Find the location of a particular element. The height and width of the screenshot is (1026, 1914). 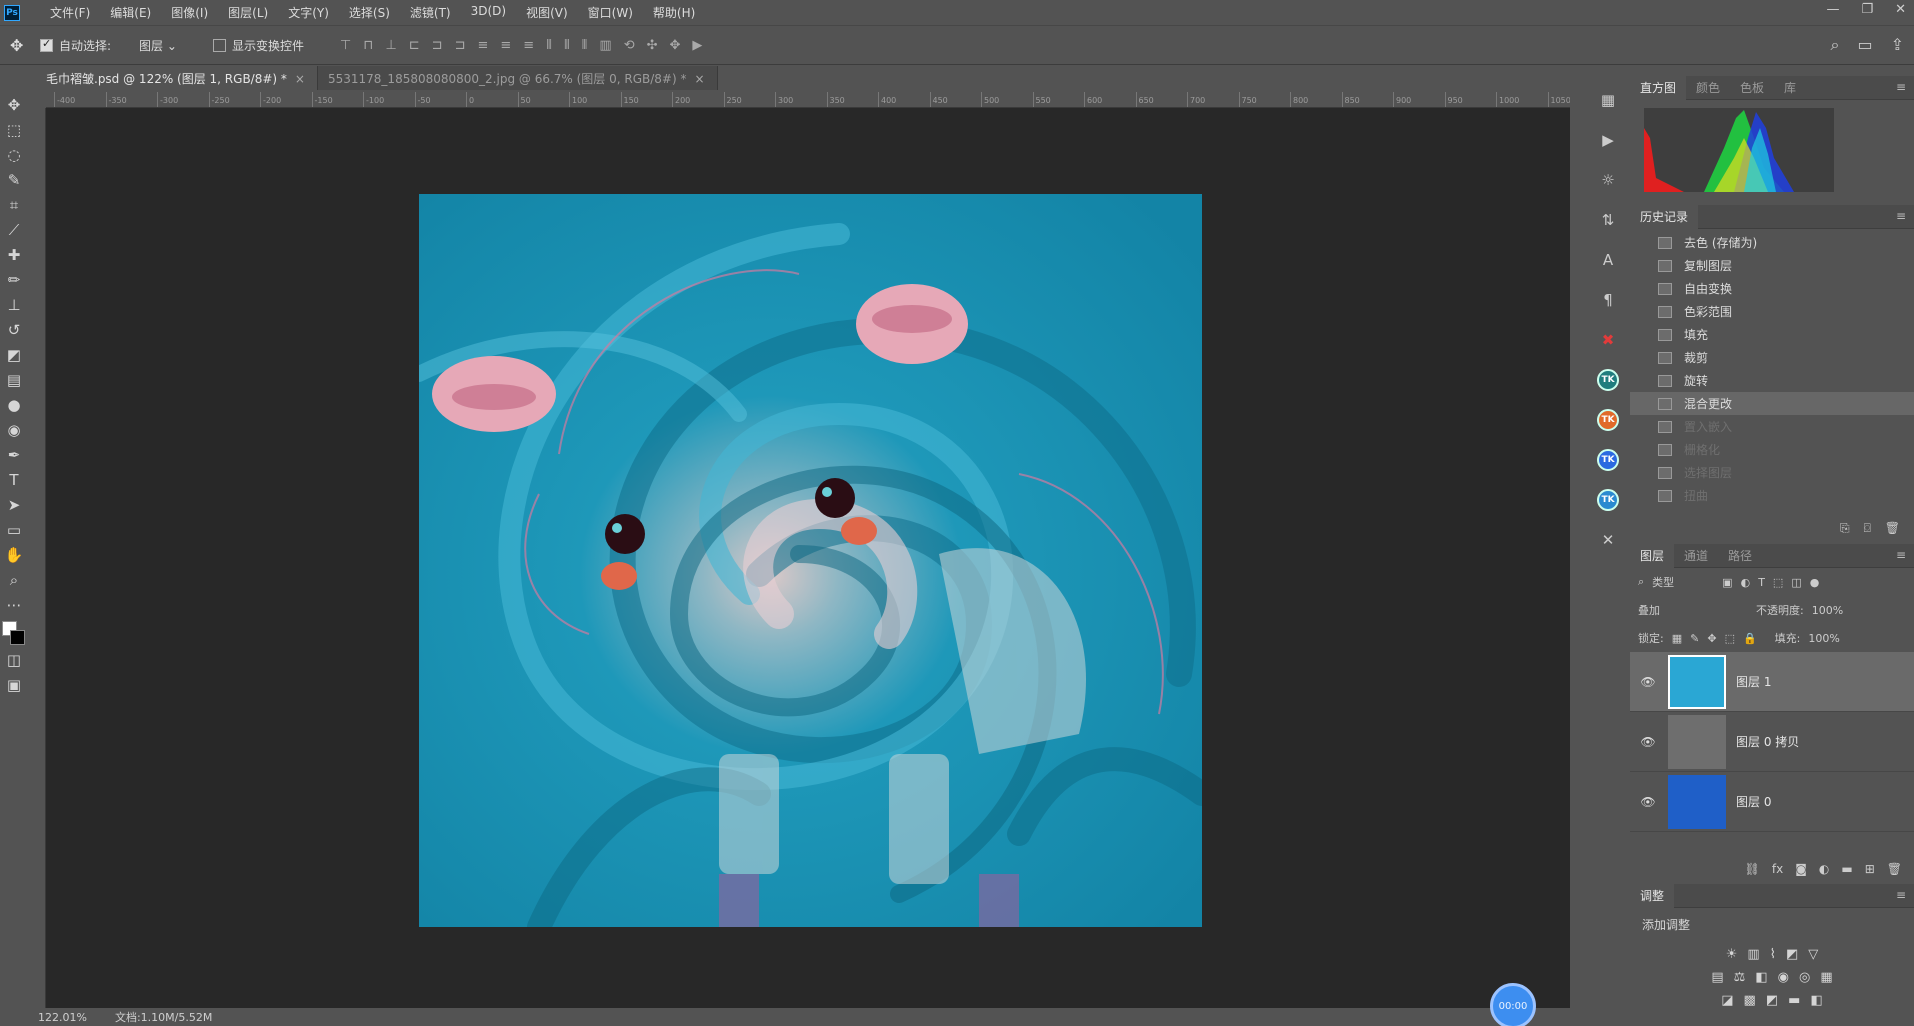

workspace-icon: ▭ is located at coordinates (1864, 45).